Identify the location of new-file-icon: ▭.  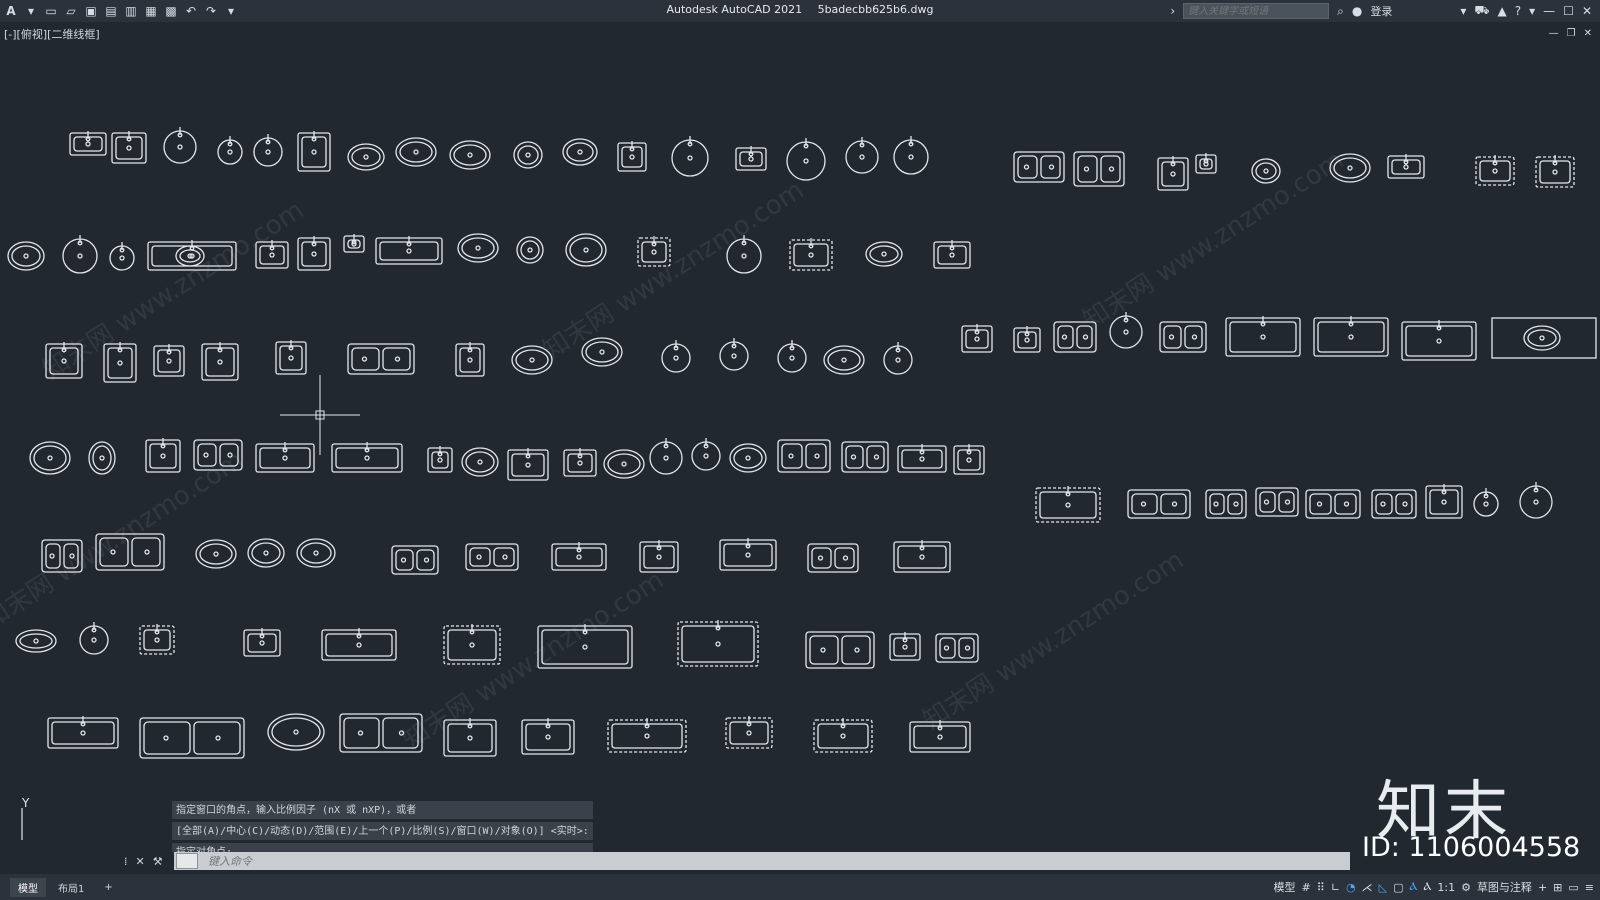
(51, 11).